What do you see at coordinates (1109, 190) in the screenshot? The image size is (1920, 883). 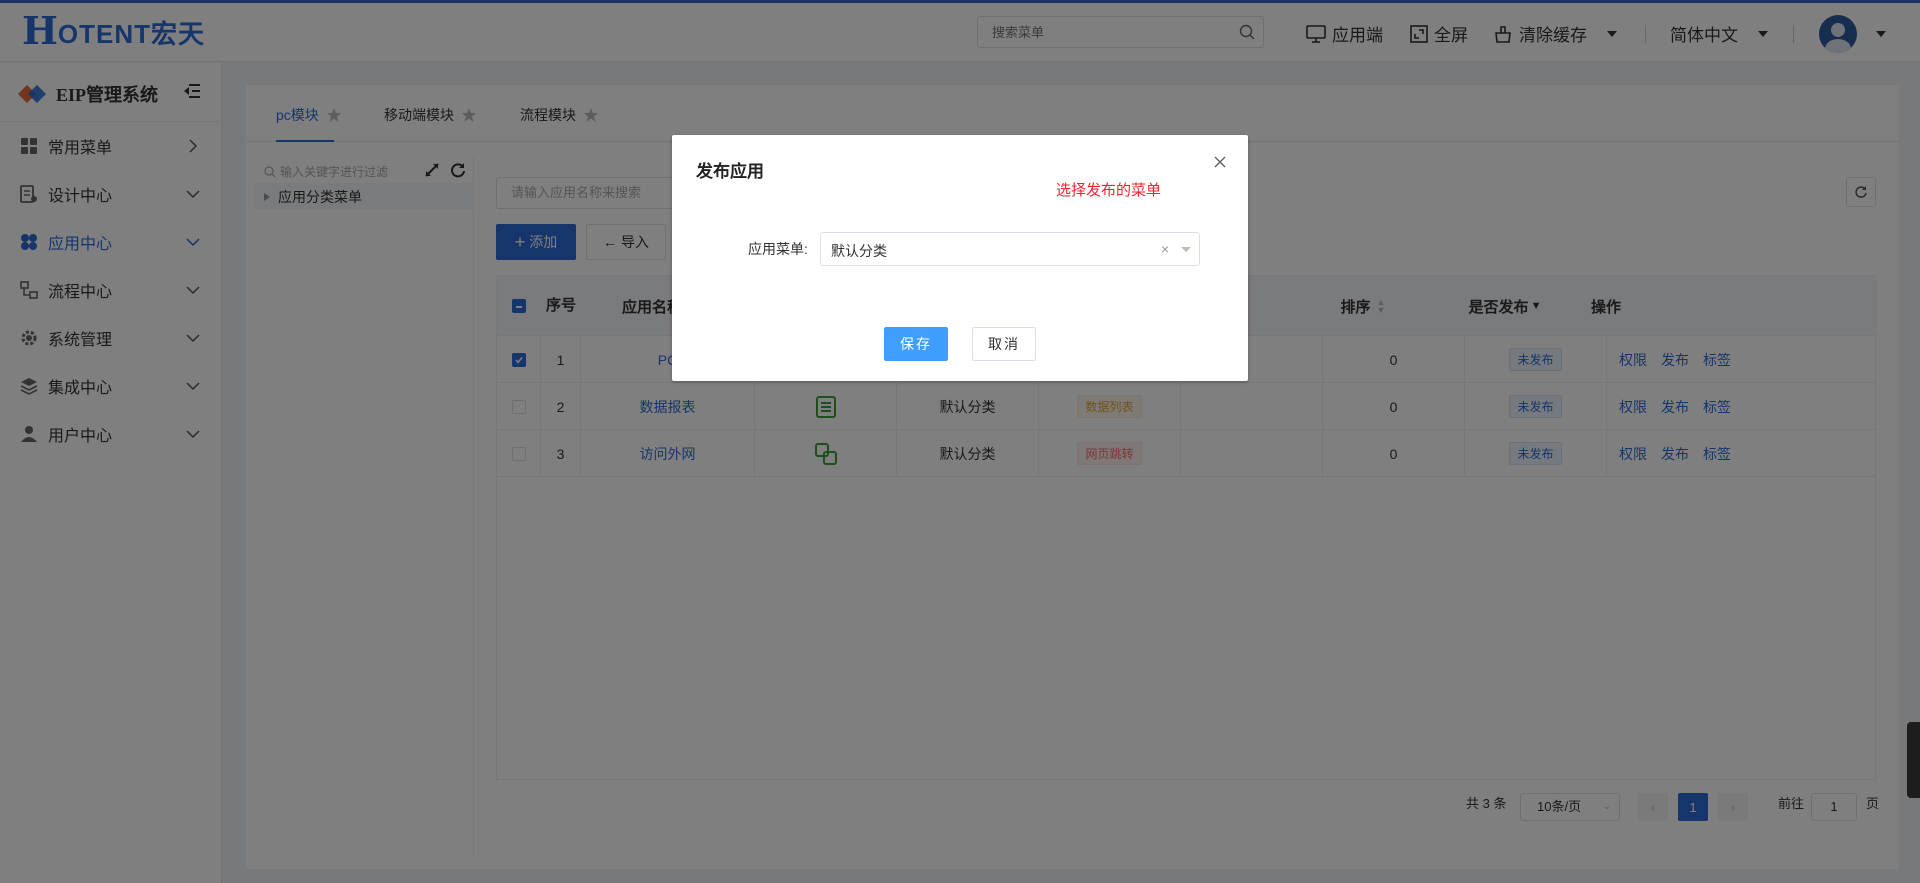 I see `dialog-hint: 选择发布的菜单` at bounding box center [1109, 190].